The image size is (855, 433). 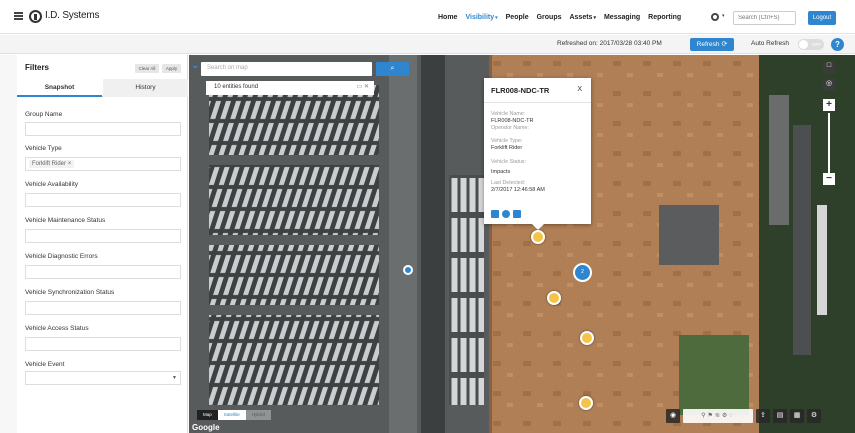 I want to click on nav-visibility: Visibility▾, so click(x=485, y=17).